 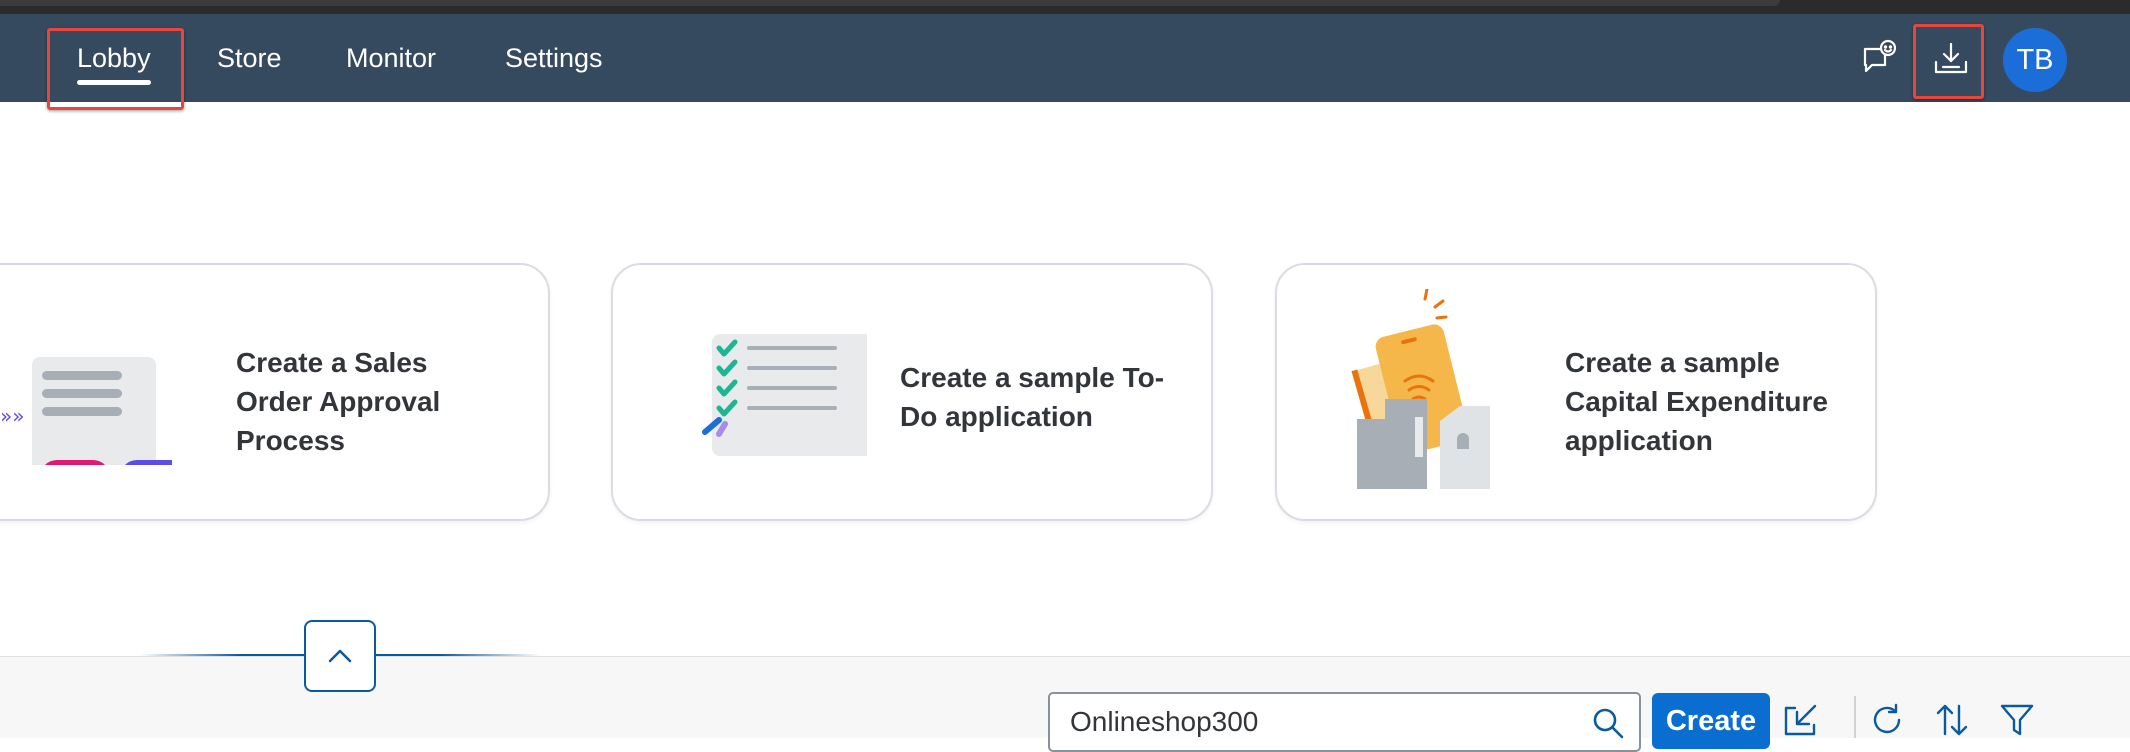 I want to click on card-title-sales-order: Create a Sales Order Approval Process, so click(x=338, y=401).